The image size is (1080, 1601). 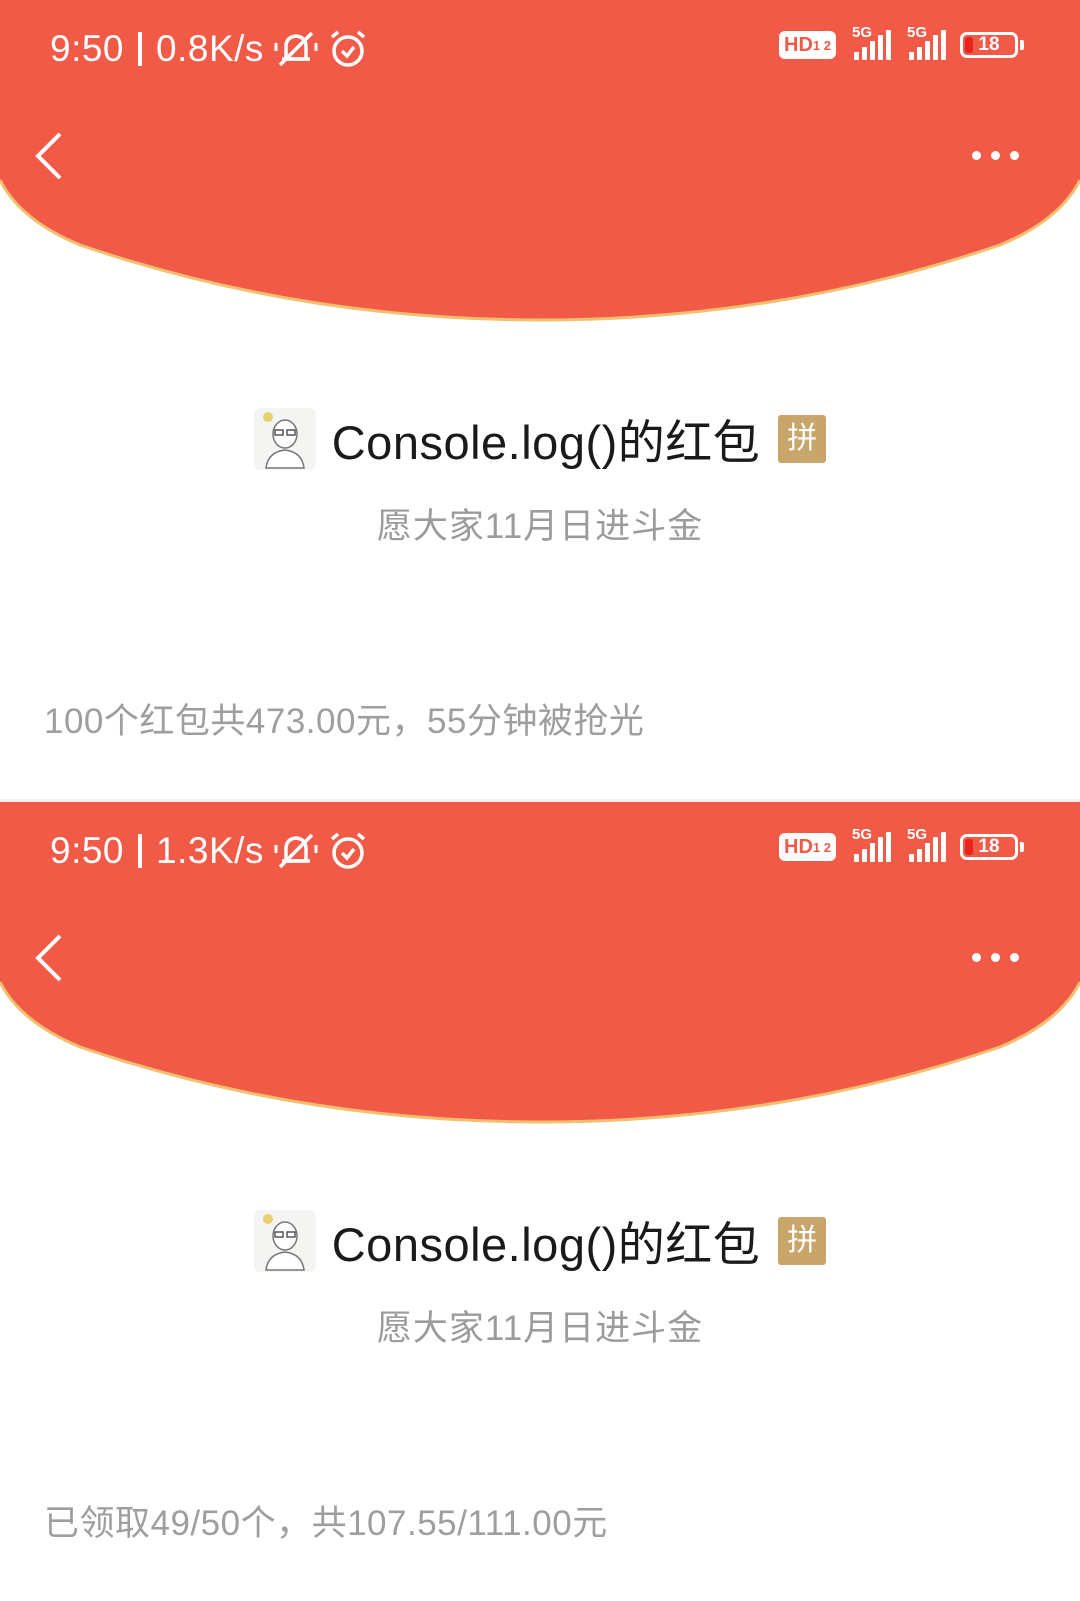 I want to click on envelope-summary: 已领取49/50个，共107.55/111.00元, so click(x=326, y=1523).